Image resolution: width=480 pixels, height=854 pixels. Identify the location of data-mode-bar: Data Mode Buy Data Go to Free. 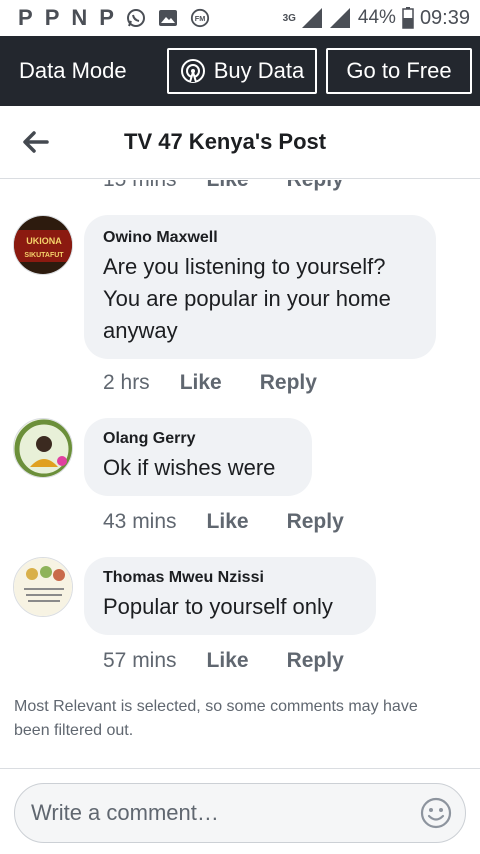
(240, 71).